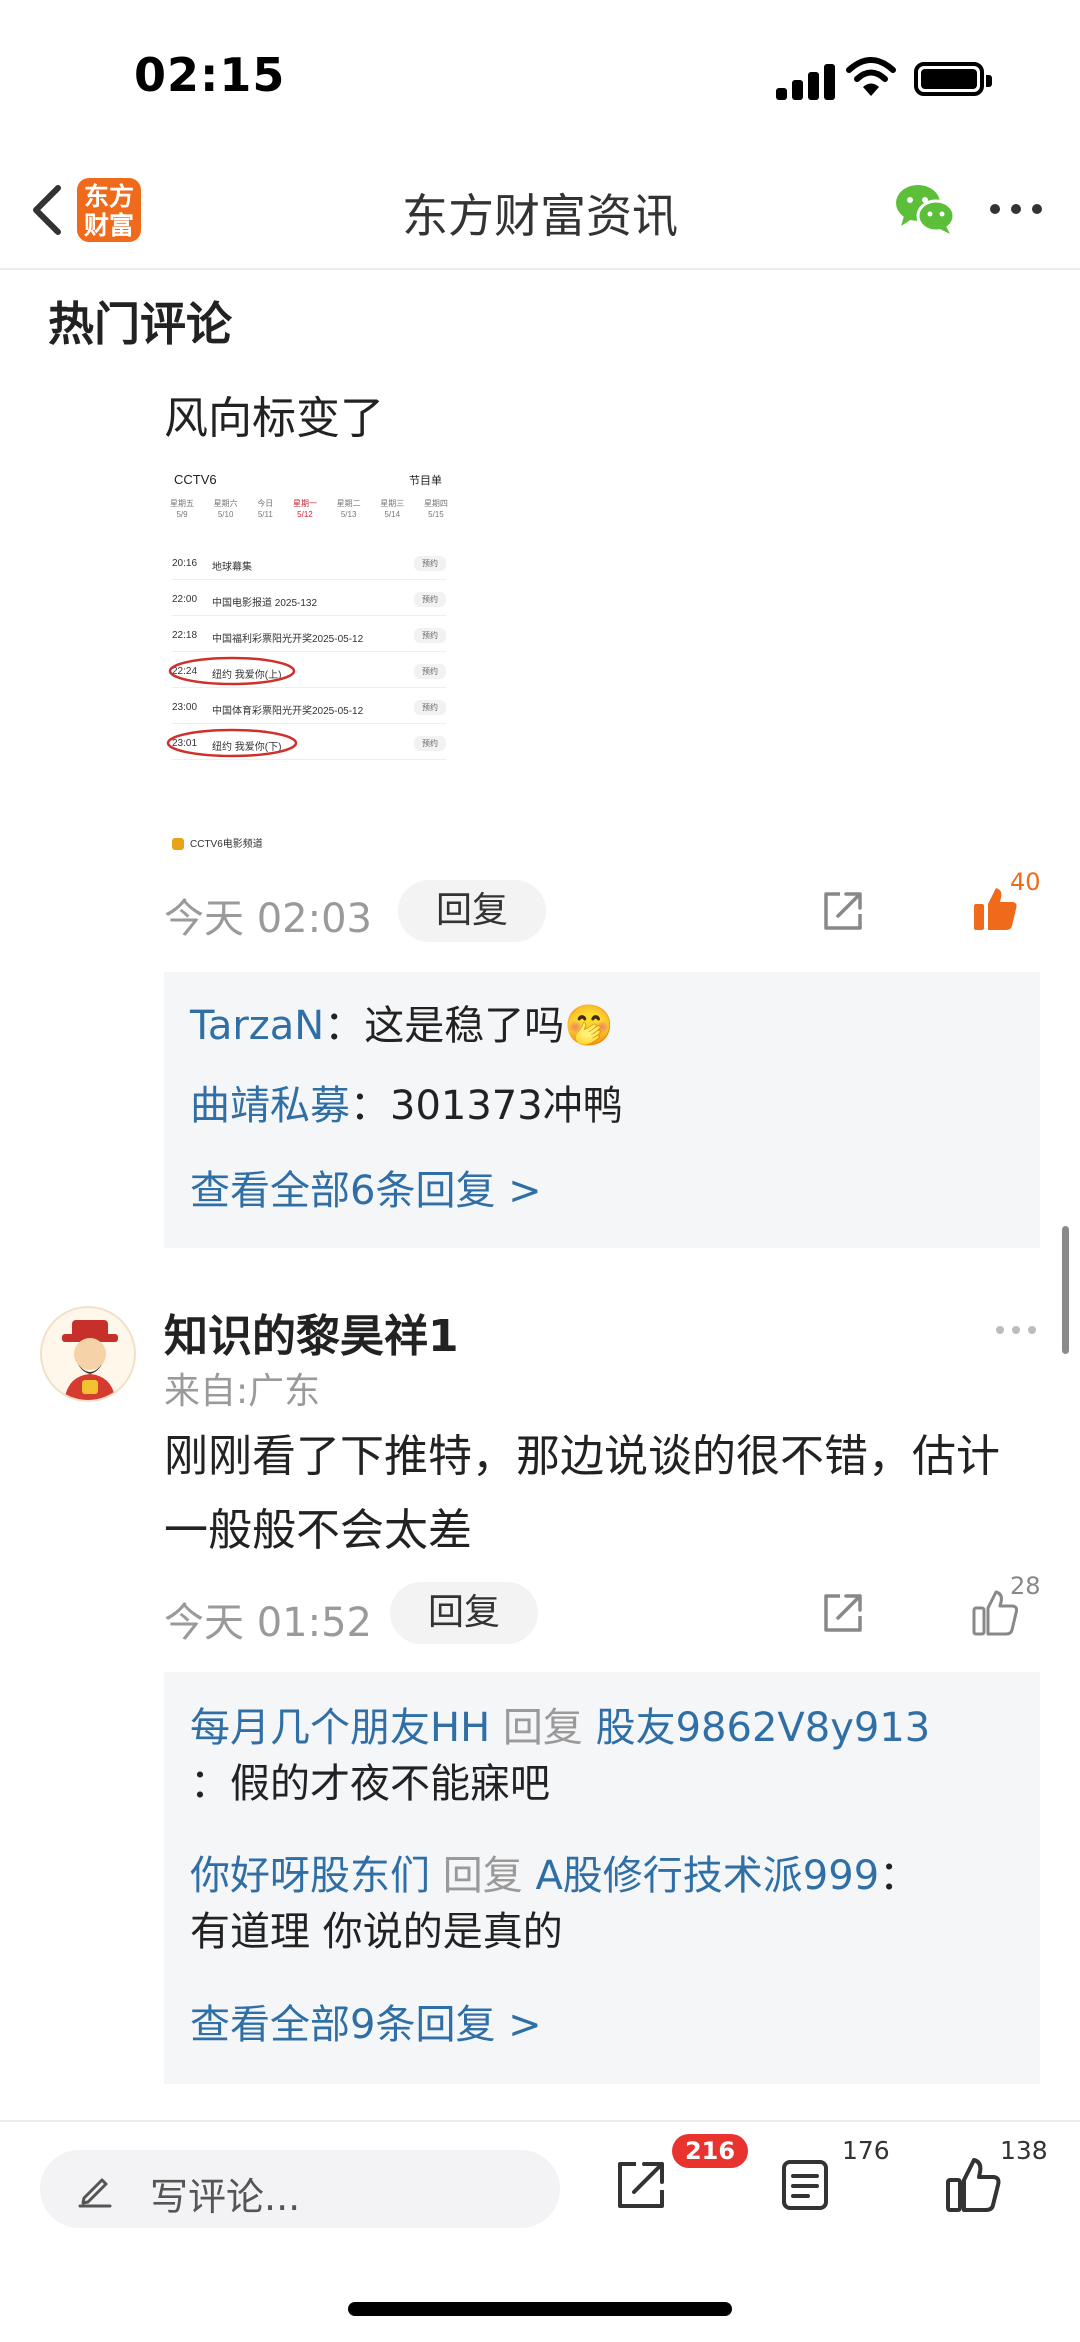  I want to click on reply-target-username: 股友9862V8y913, so click(763, 1728).